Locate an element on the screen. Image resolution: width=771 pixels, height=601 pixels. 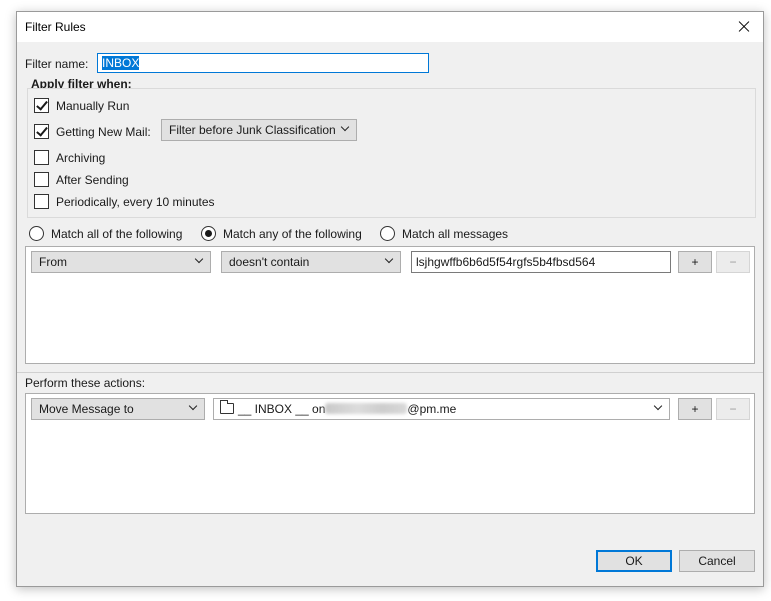
periodically-checkbox is located at coordinates (41, 201).